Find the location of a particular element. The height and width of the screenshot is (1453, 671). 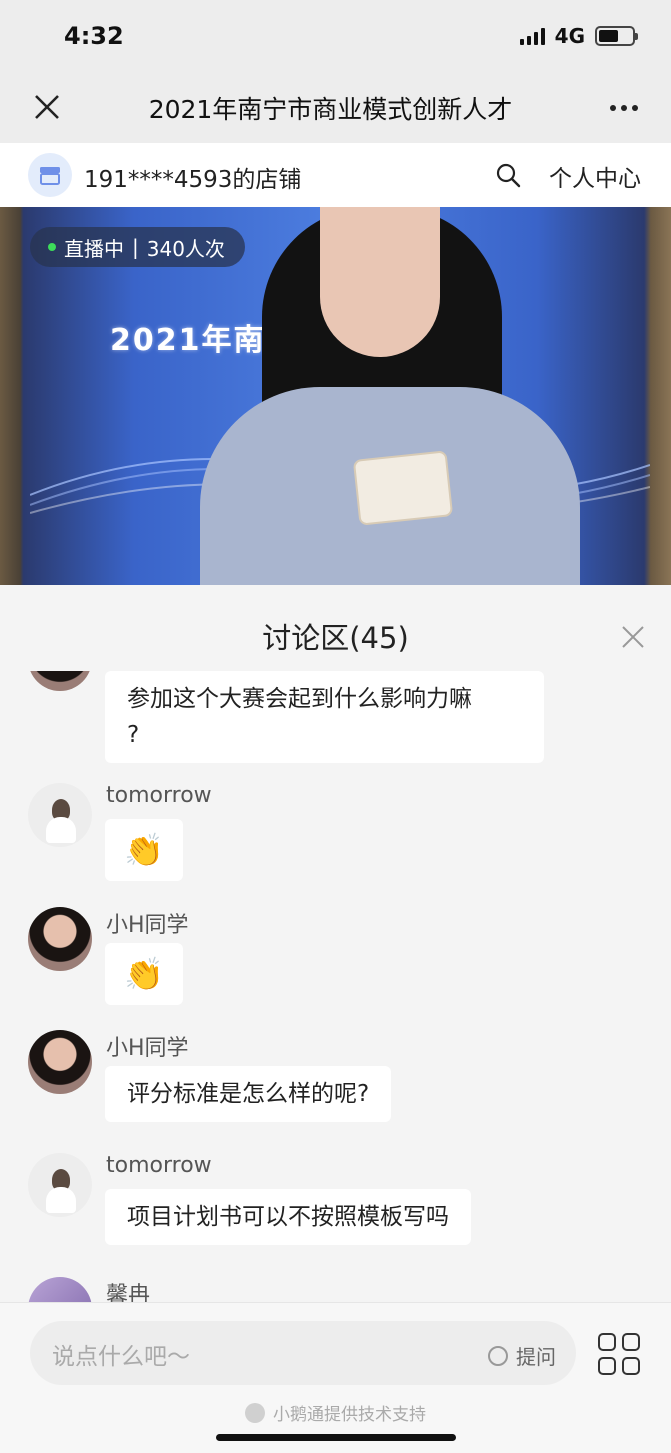

live-status-label: 直播中 is located at coordinates (94, 248).